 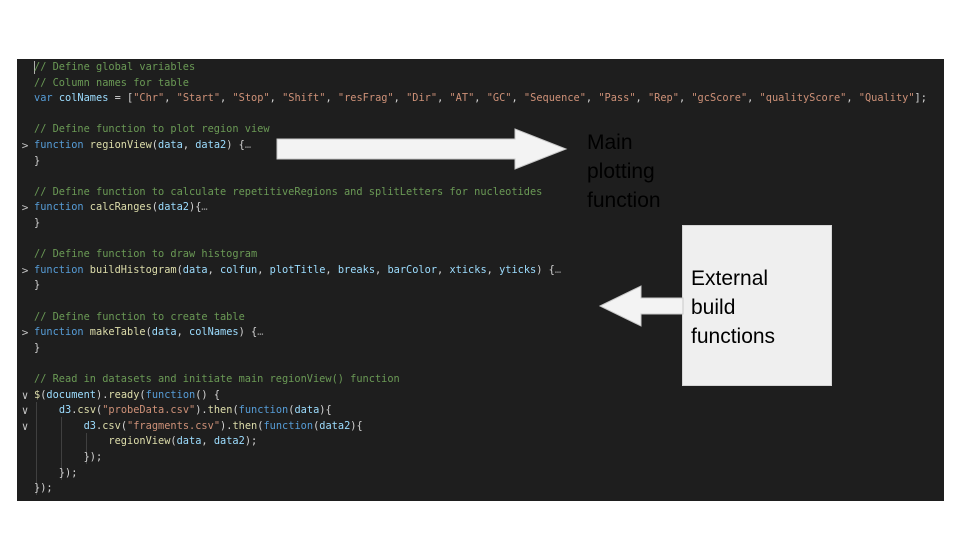 I want to click on code-token: "resFrag", so click(x=365, y=98).